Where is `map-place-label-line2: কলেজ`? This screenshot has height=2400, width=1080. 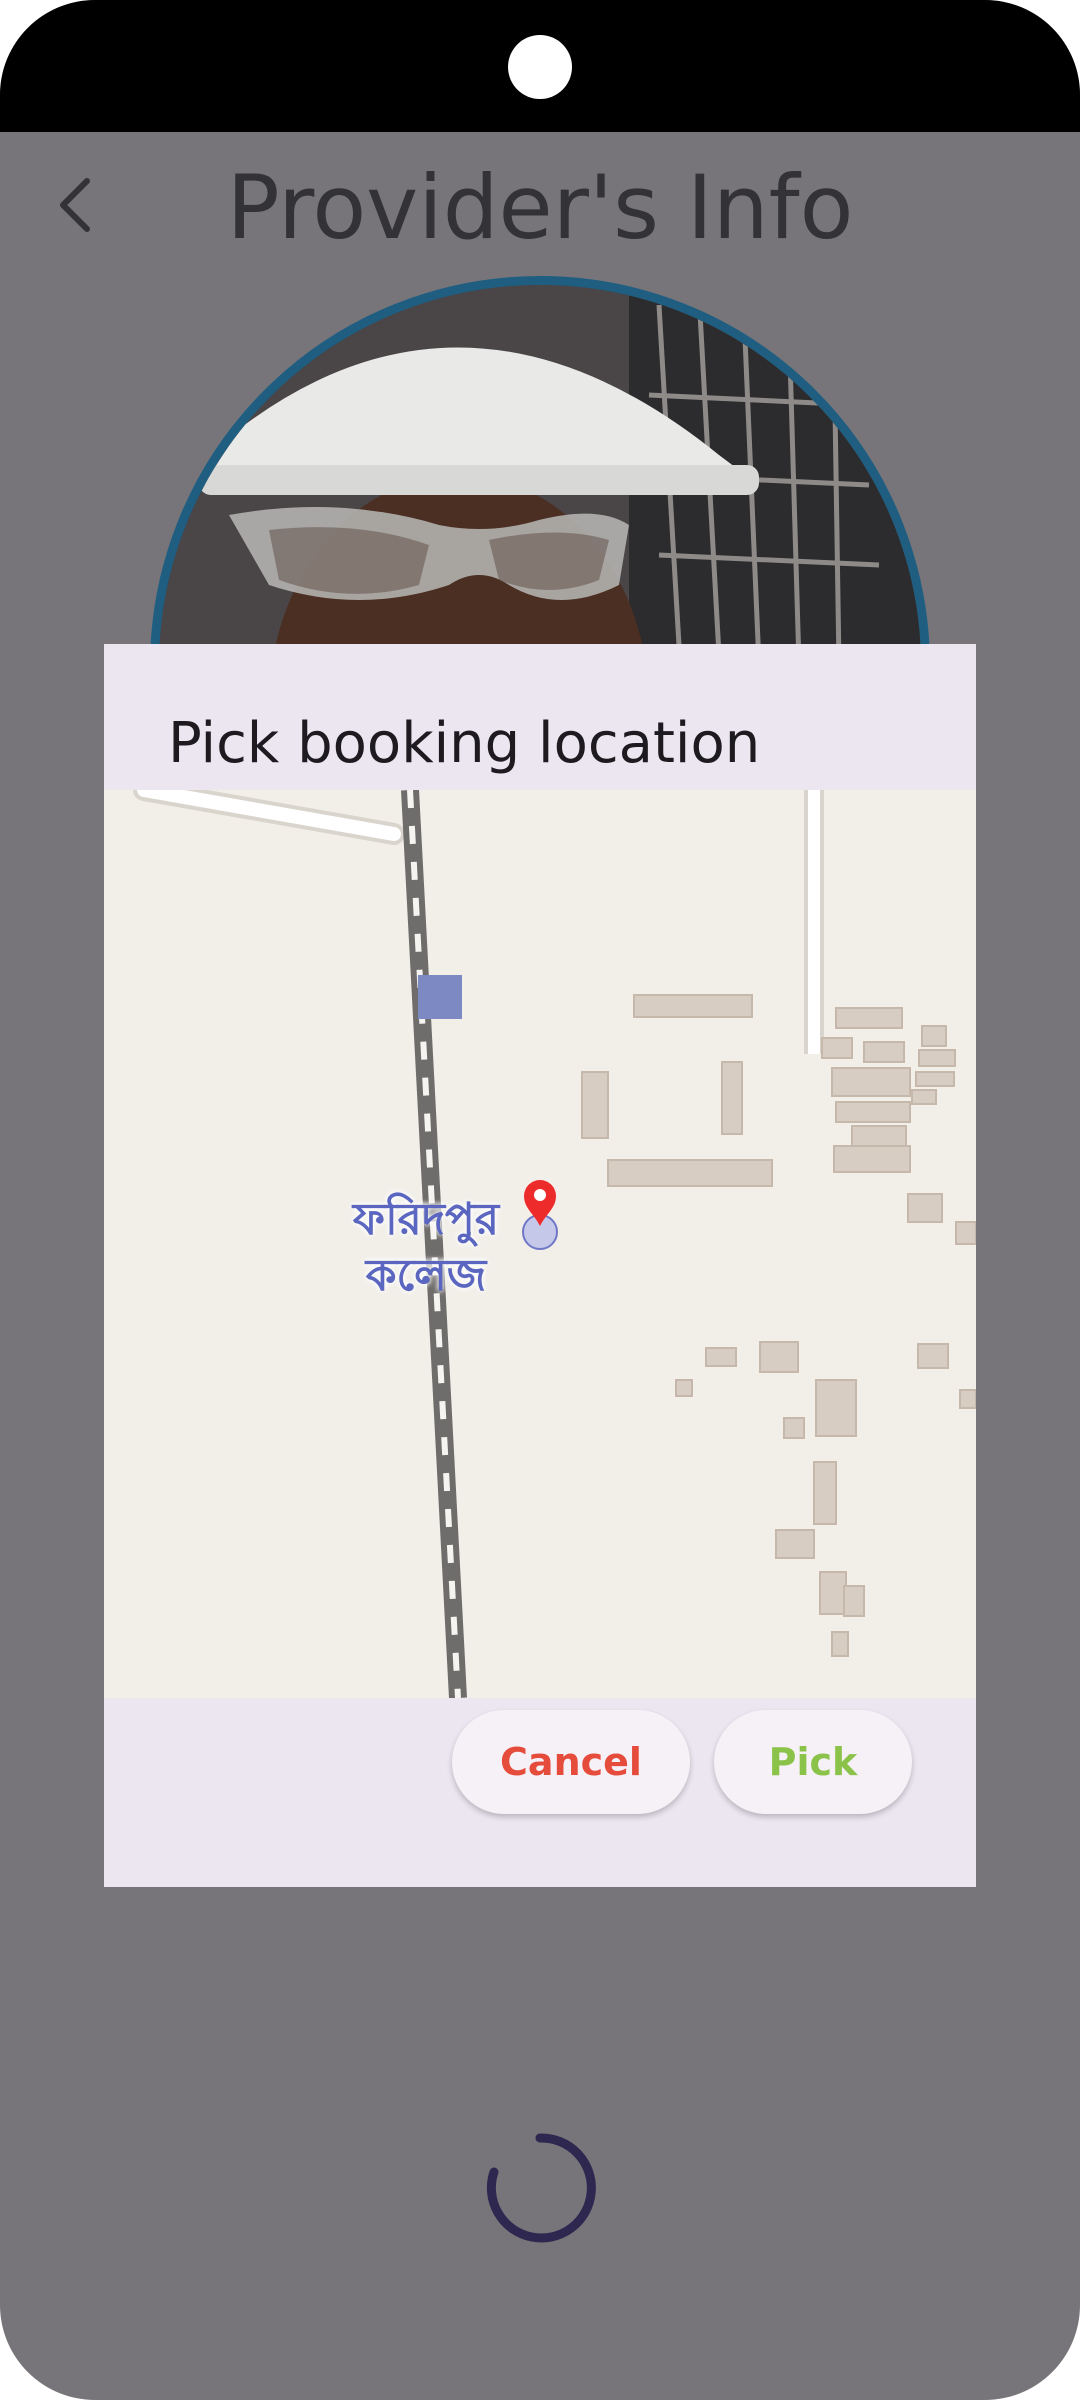 map-place-label-line2: কলেজ is located at coordinates (426, 1275).